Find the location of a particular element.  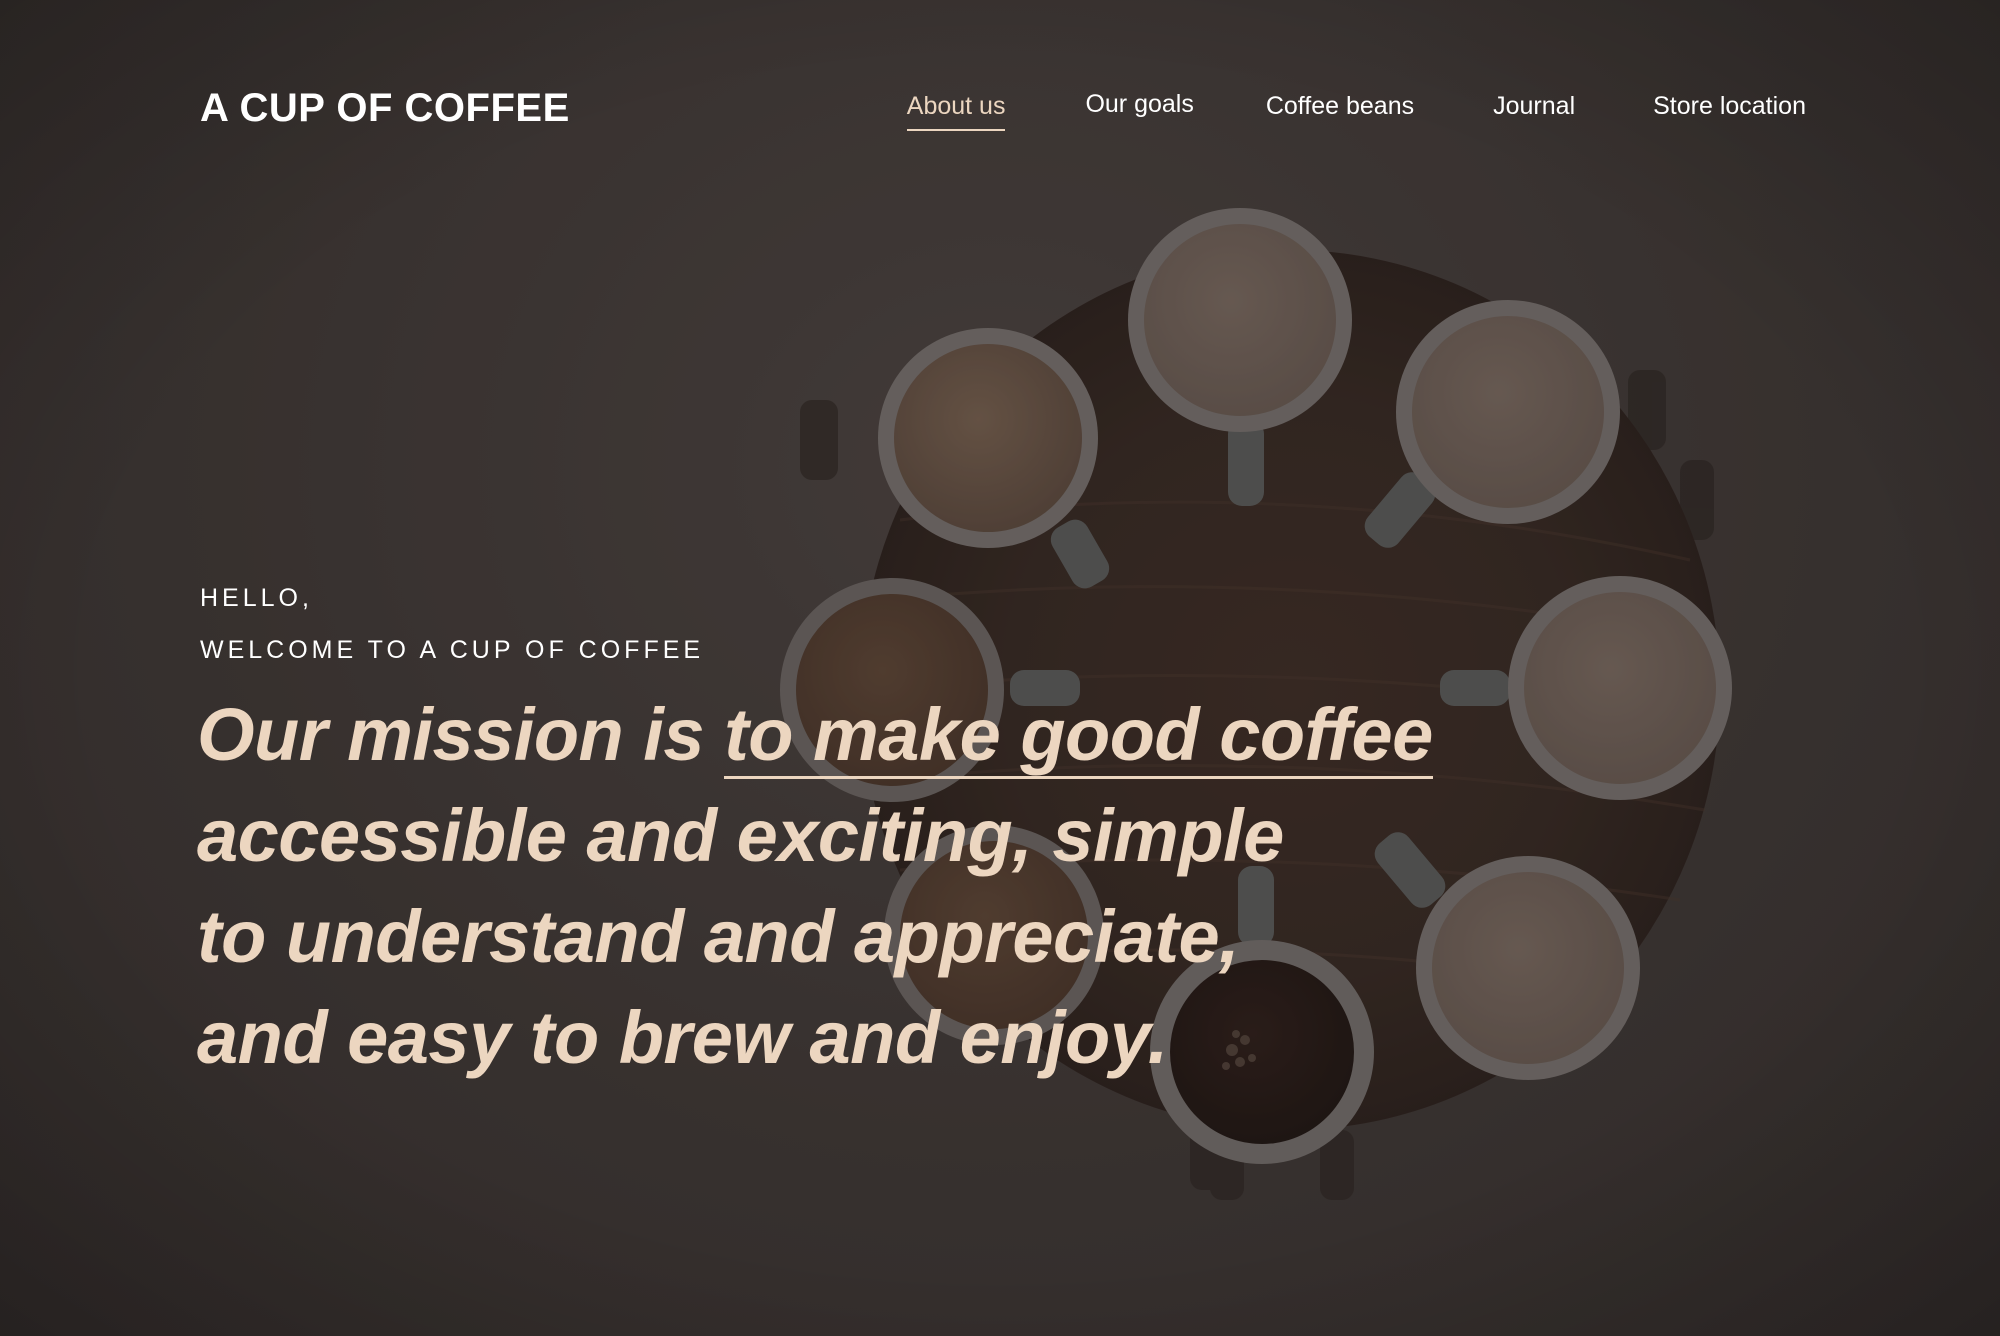

mission-highlight: to make good coffee is located at coordinates (1078, 736).